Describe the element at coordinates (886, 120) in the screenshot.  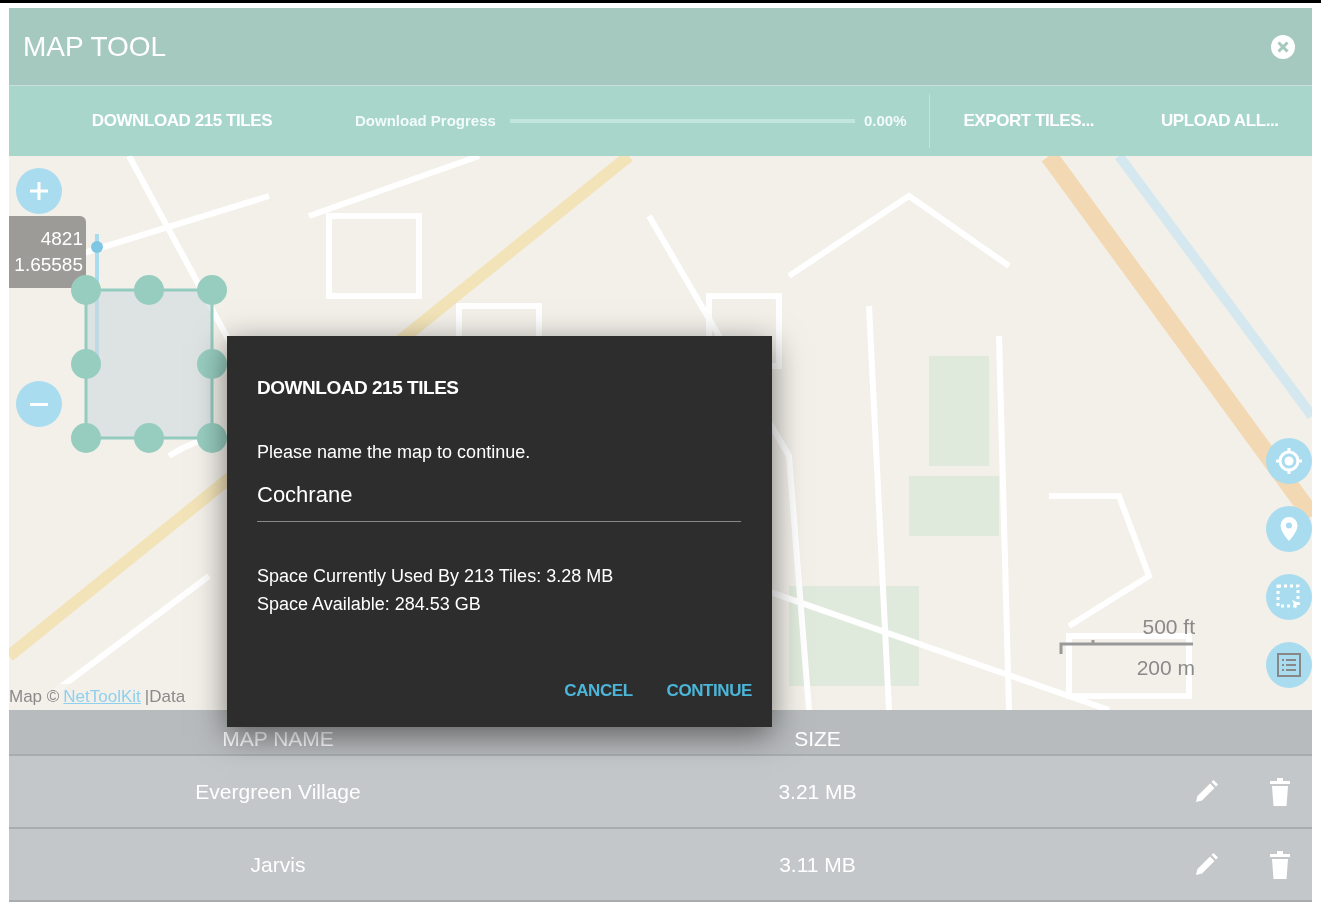
I see `progress-reading: 0.00%` at that location.